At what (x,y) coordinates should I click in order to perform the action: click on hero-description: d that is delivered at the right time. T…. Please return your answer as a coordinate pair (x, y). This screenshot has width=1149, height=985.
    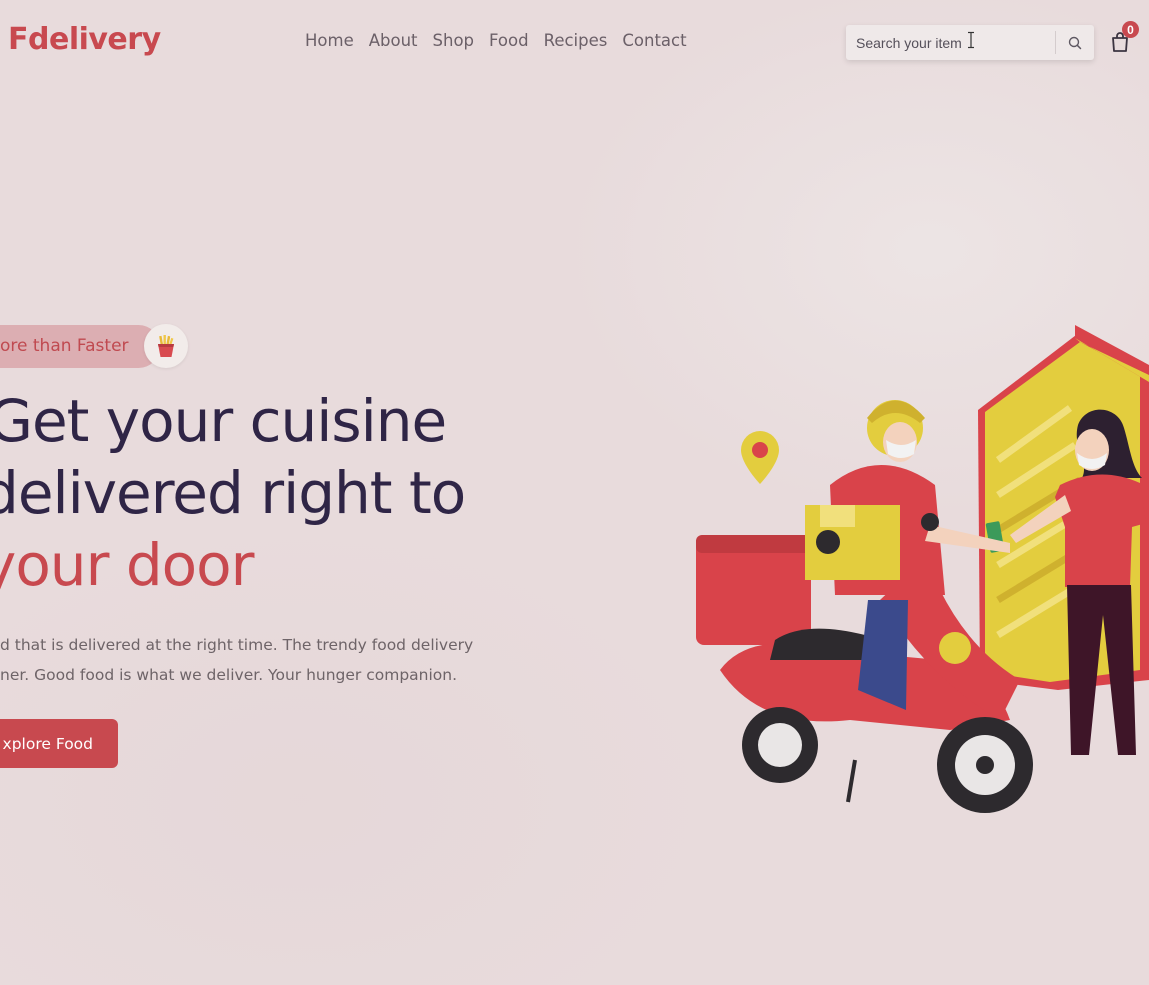
    Looking at the image, I should click on (250, 660).